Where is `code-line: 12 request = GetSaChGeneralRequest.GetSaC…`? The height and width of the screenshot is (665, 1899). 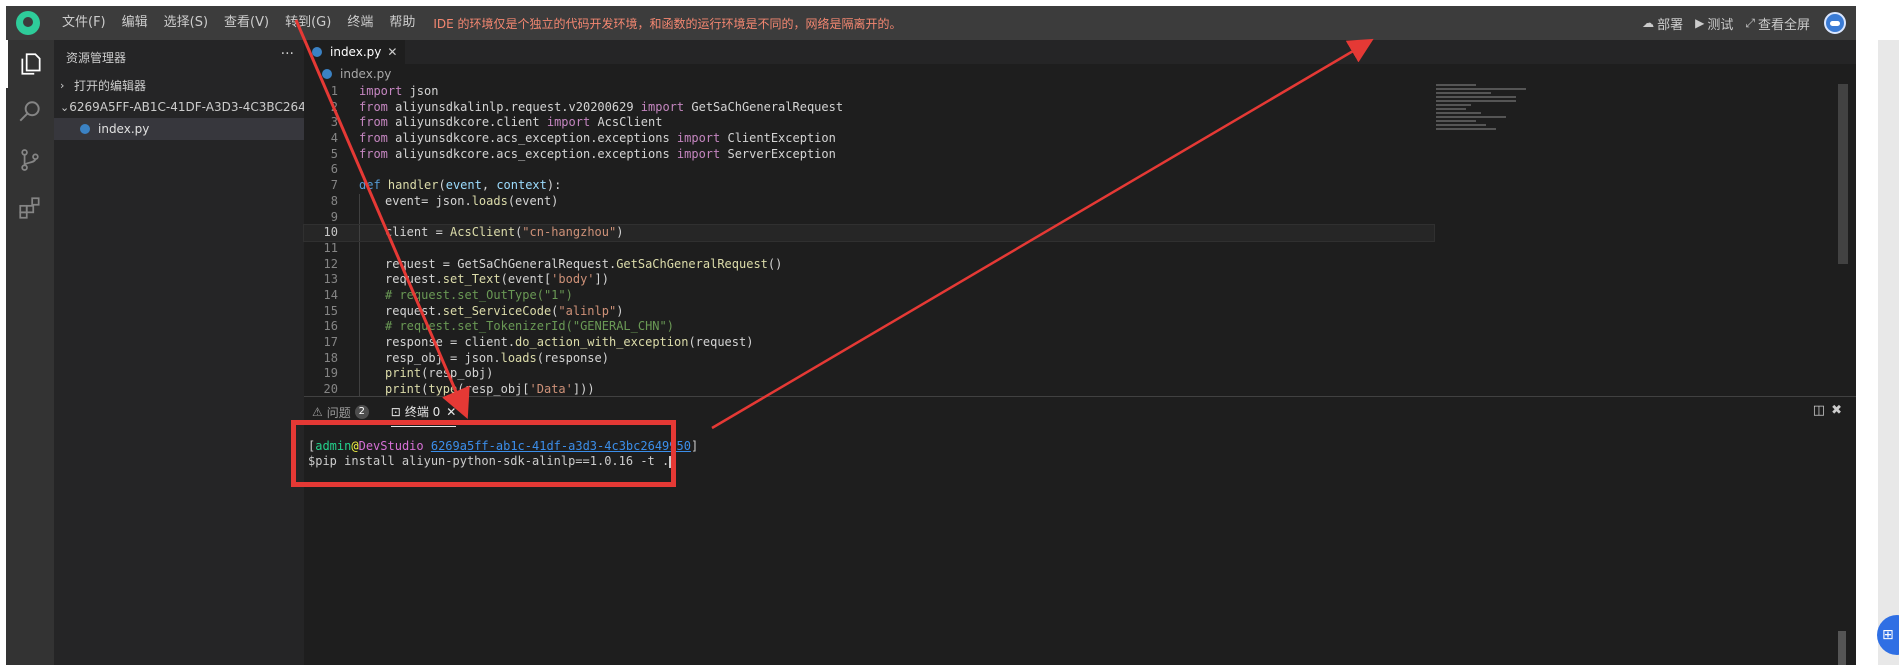
code-line: 12 request = GetSaChGeneralRequest.GetSaC… is located at coordinates (553, 264).